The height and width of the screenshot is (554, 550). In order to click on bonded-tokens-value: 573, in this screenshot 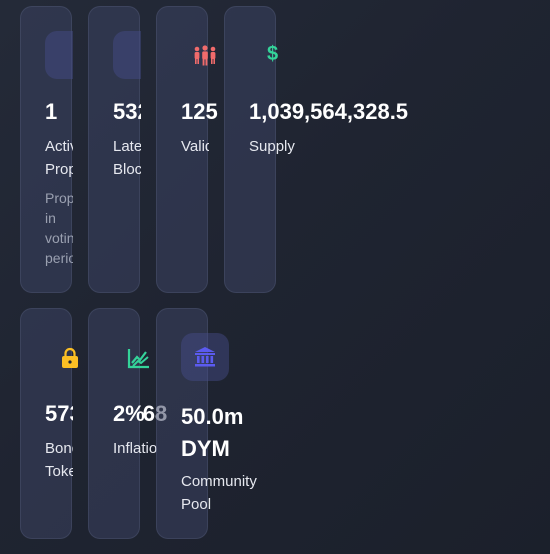, I will do `click(59, 413)`.